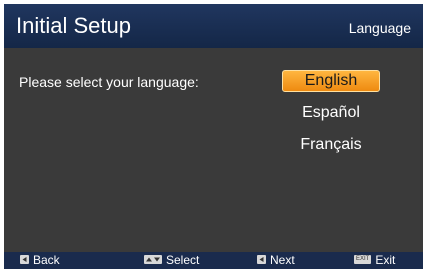  What do you see at coordinates (374, 260) in the screenshot?
I see `exit-button: EXIT Exit` at bounding box center [374, 260].